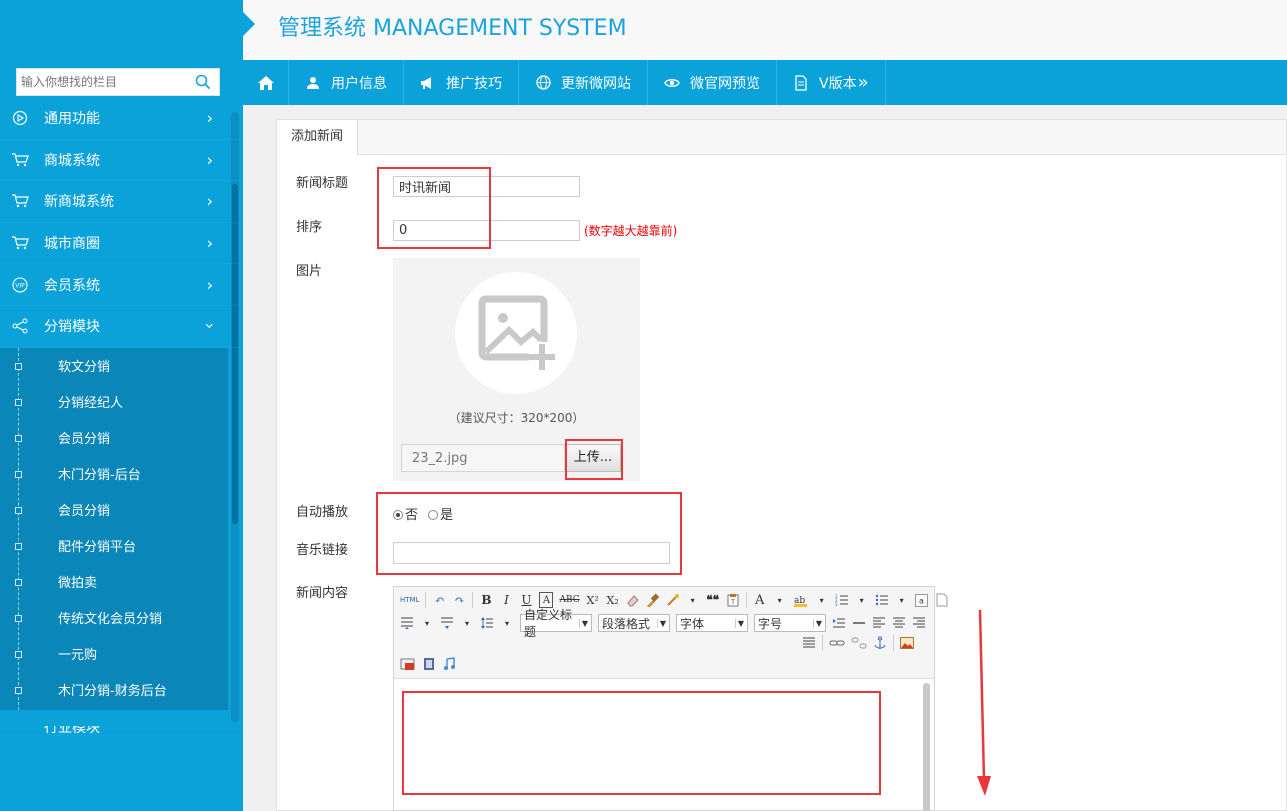  What do you see at coordinates (516, 333) in the screenshot?
I see `image-placeholder` at bounding box center [516, 333].